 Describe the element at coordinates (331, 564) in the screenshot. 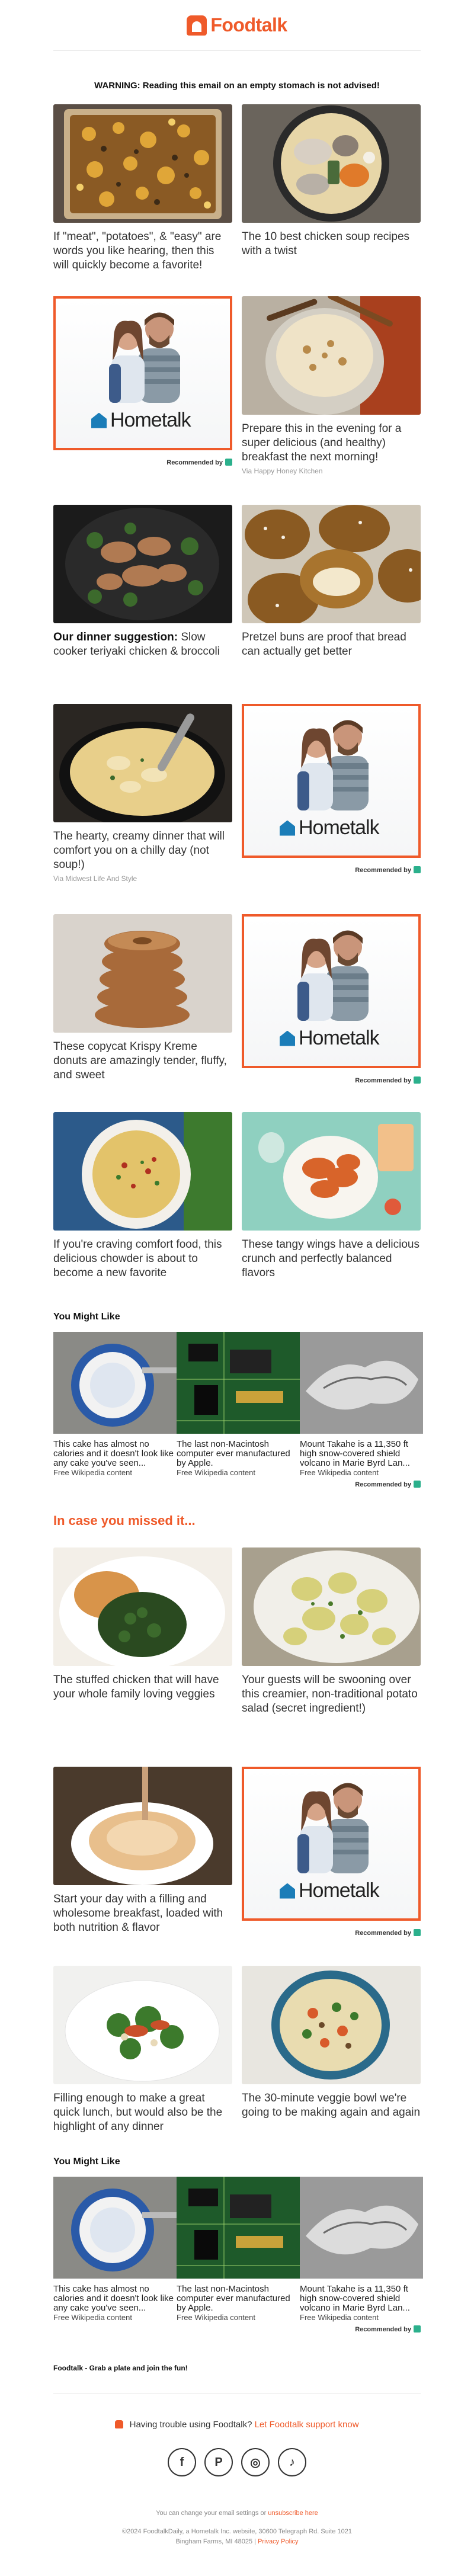

I see `pretzel-buns-photo` at that location.